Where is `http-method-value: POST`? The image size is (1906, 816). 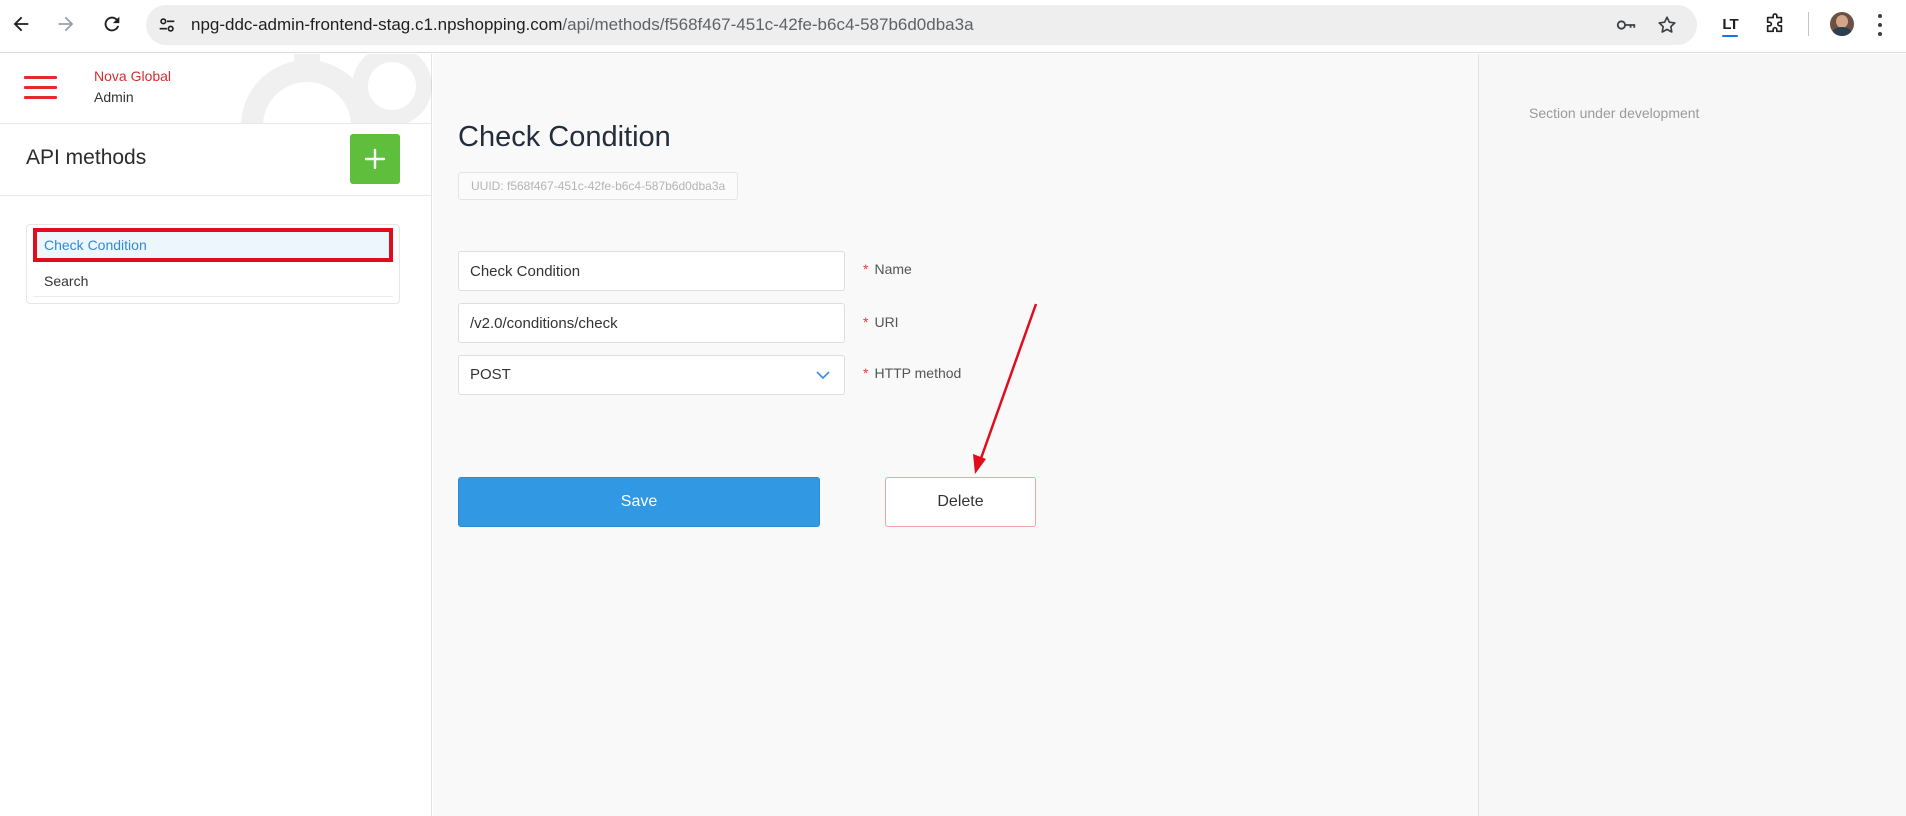
http-method-value: POST is located at coordinates (490, 374).